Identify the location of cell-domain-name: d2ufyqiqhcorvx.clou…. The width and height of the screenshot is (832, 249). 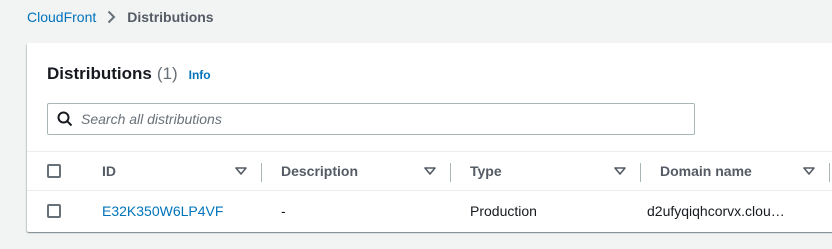
(716, 211).